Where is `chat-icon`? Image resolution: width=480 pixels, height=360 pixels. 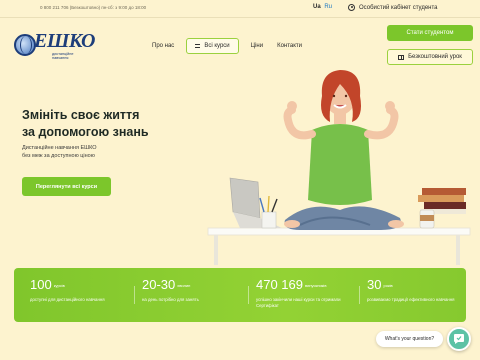
chat-icon is located at coordinates (459, 339).